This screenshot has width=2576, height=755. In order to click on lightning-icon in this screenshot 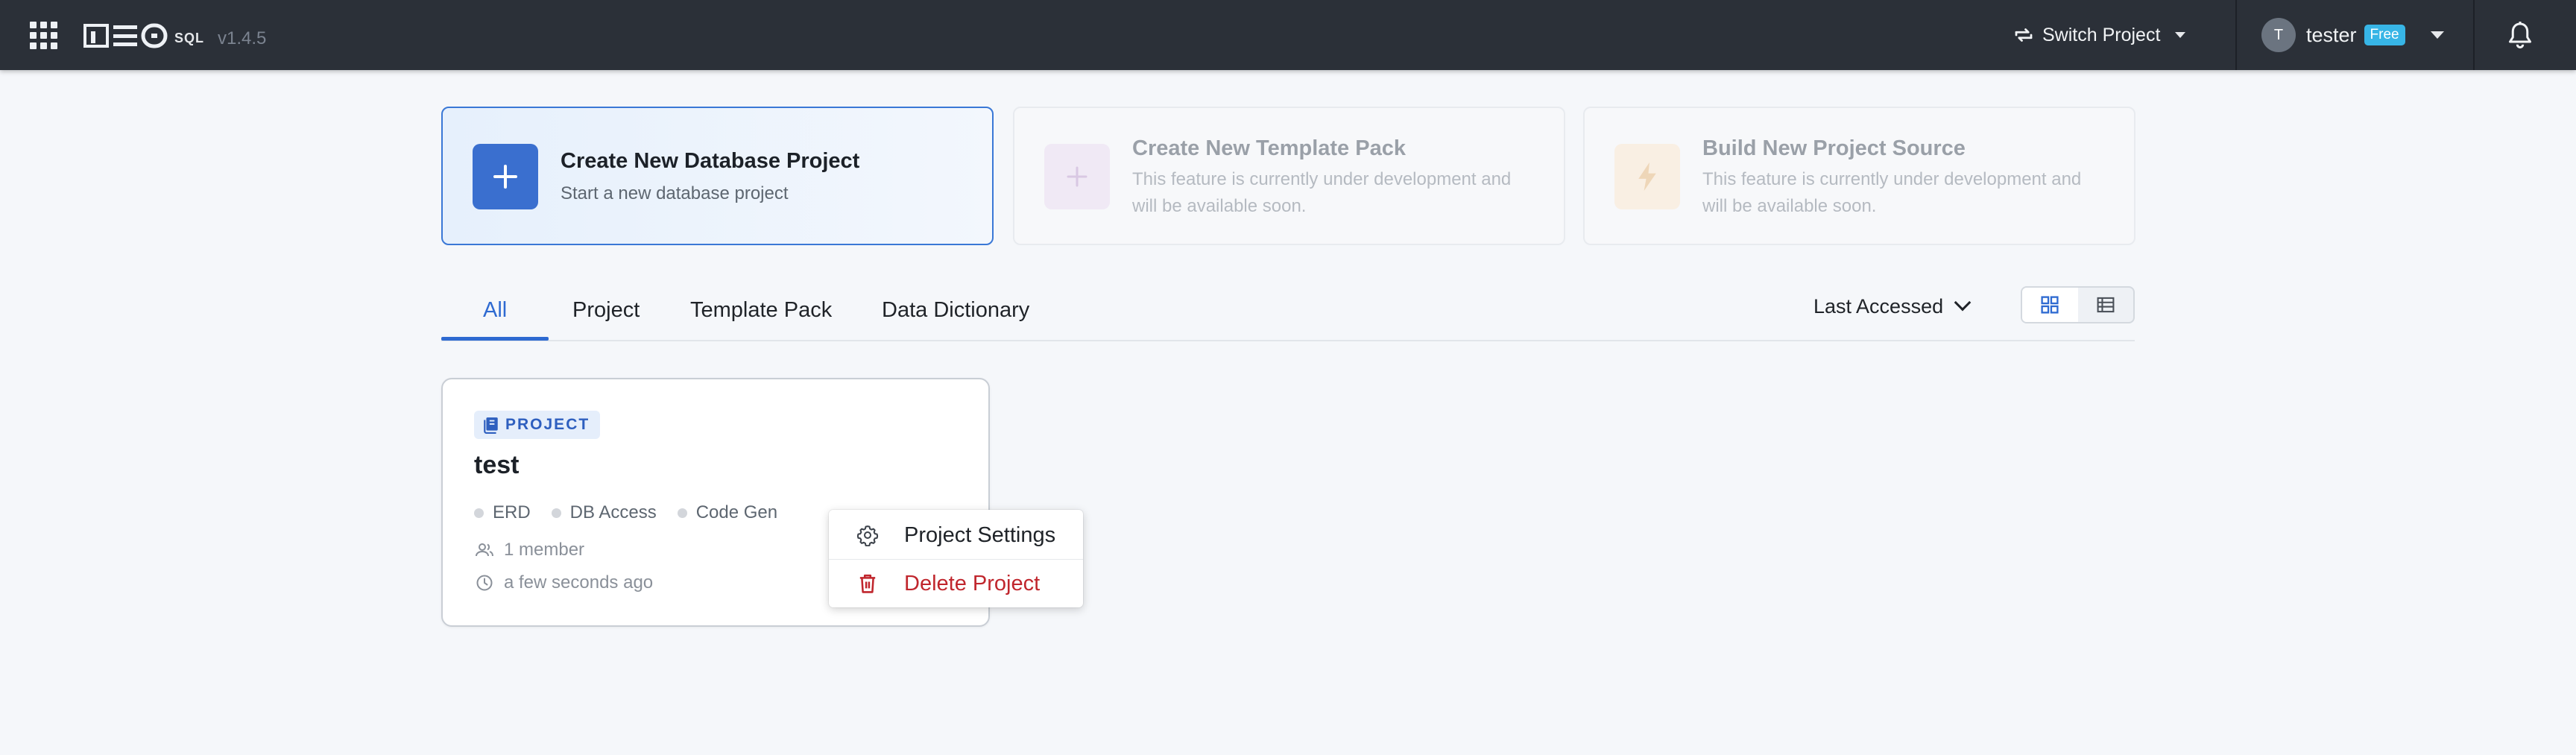, I will do `click(1647, 177)`.